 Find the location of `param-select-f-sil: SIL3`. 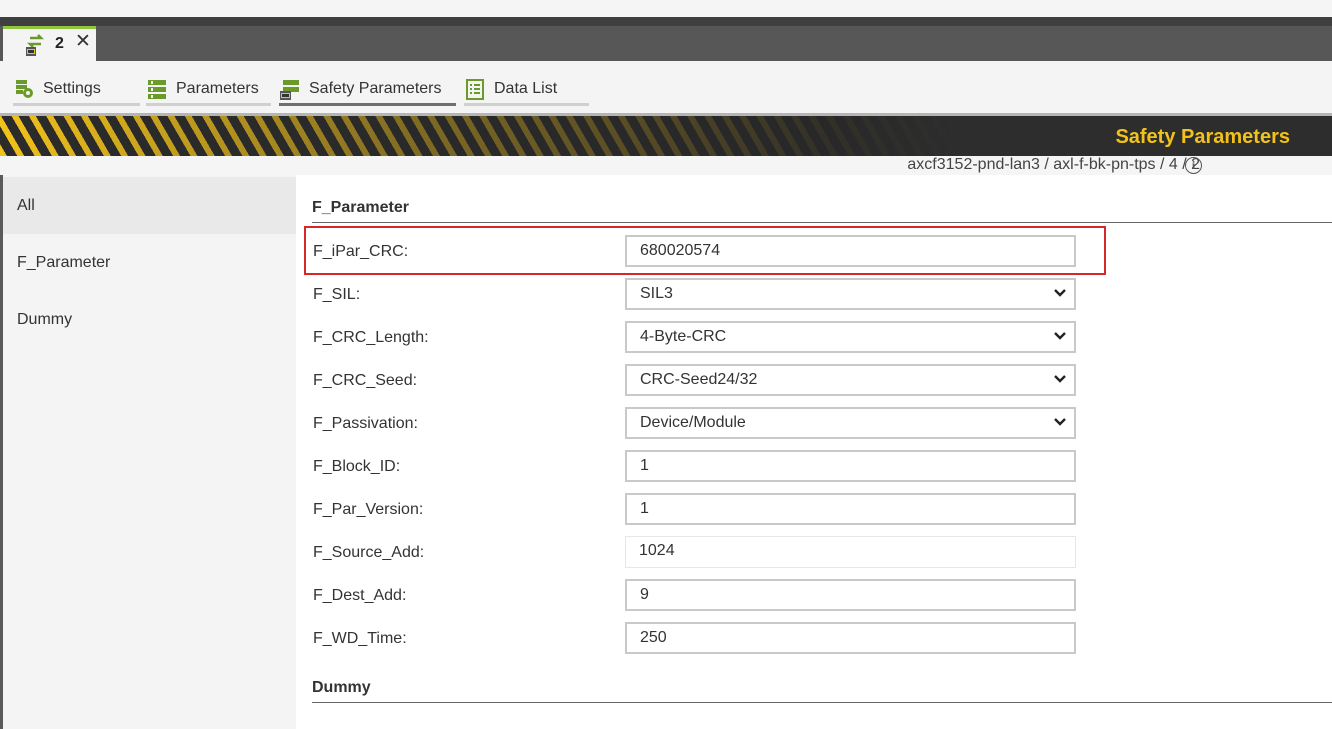

param-select-f-sil: SIL3 is located at coordinates (850, 294).